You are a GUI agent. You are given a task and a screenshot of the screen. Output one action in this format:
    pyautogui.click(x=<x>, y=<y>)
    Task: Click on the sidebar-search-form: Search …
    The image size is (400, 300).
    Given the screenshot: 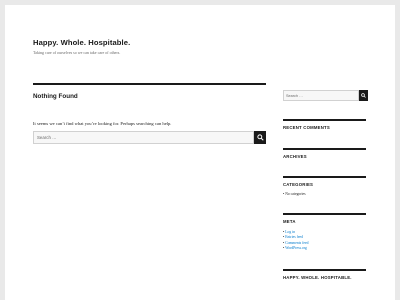 What is the action you would take?
    pyautogui.click(x=325, y=95)
    